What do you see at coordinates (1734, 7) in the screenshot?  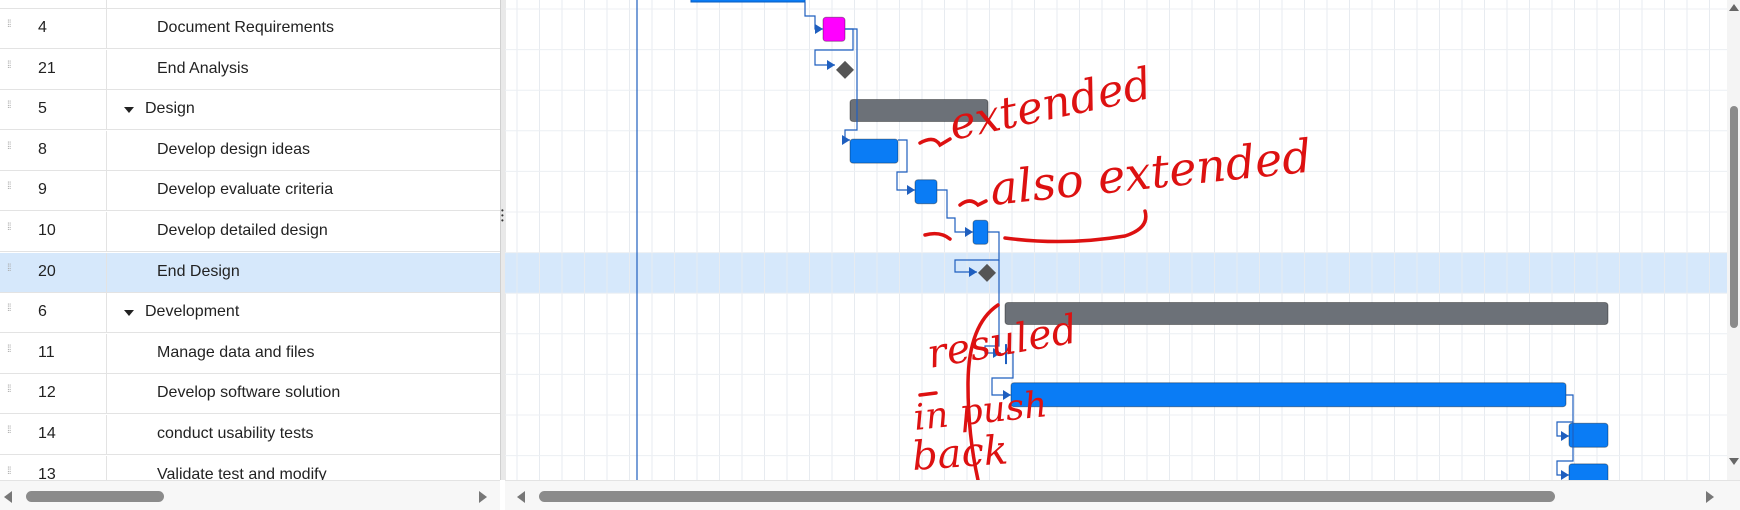 I see `scroll-up-icon` at bounding box center [1734, 7].